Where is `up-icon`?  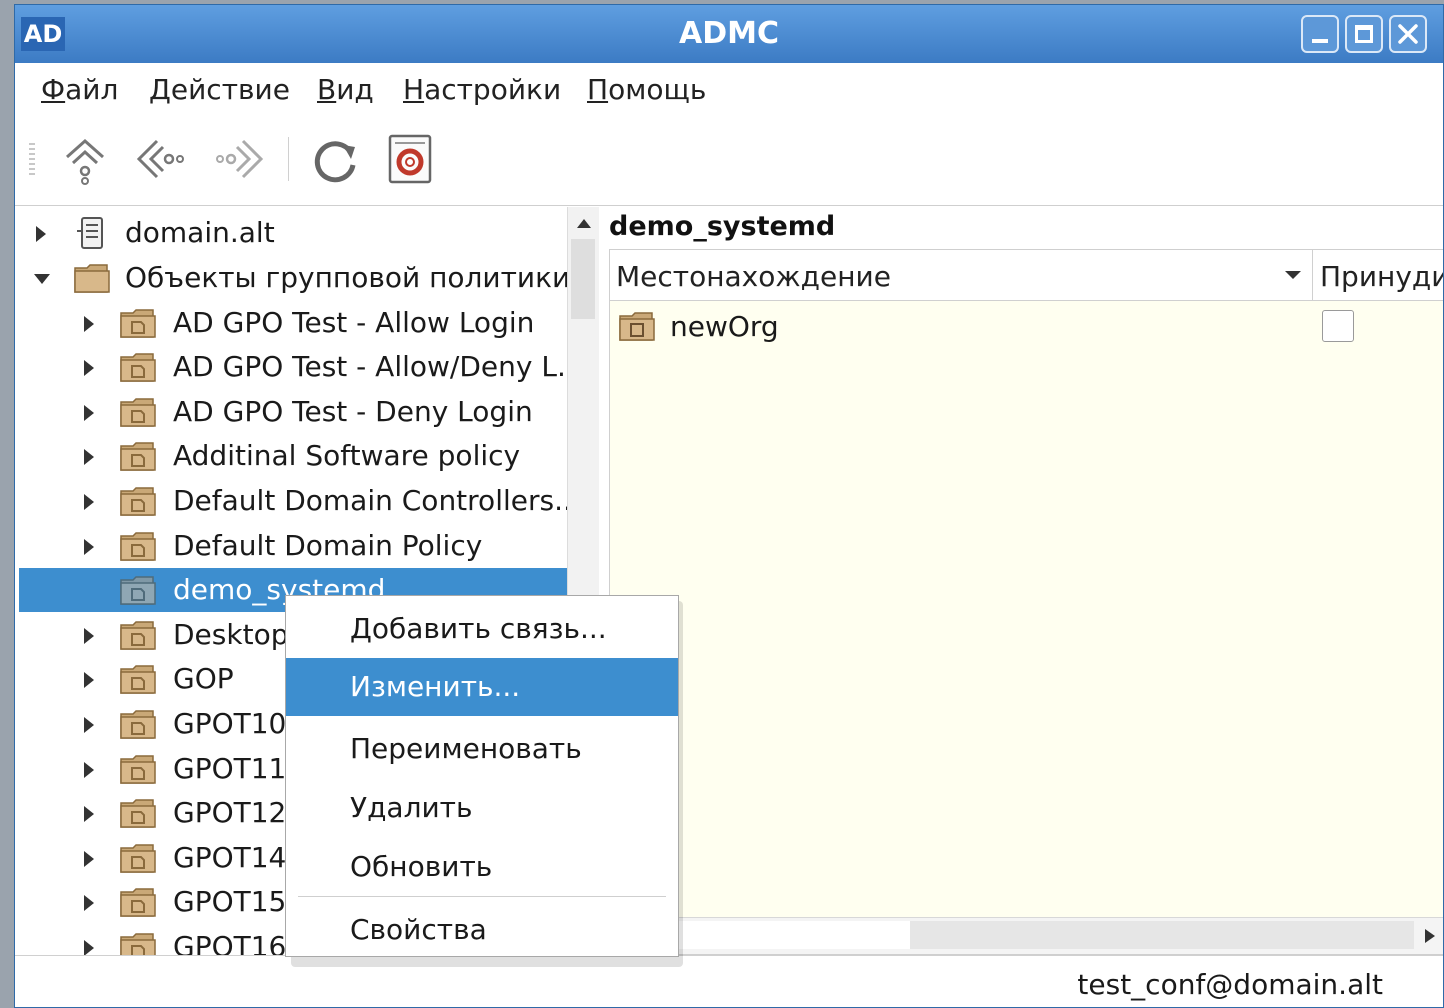
up-icon is located at coordinates (85, 161).